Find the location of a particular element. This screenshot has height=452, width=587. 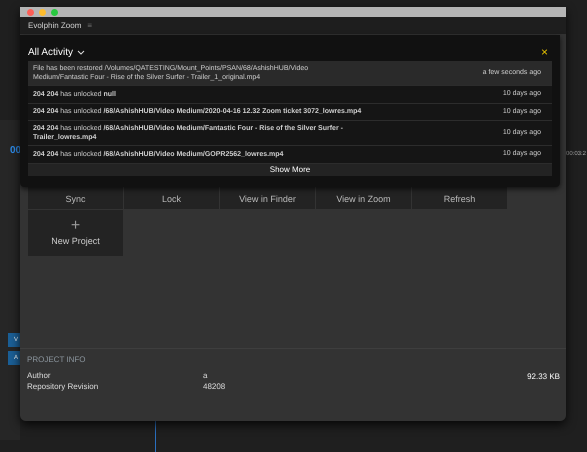

activity-filter-dropdown: All Activity is located at coordinates (57, 52).